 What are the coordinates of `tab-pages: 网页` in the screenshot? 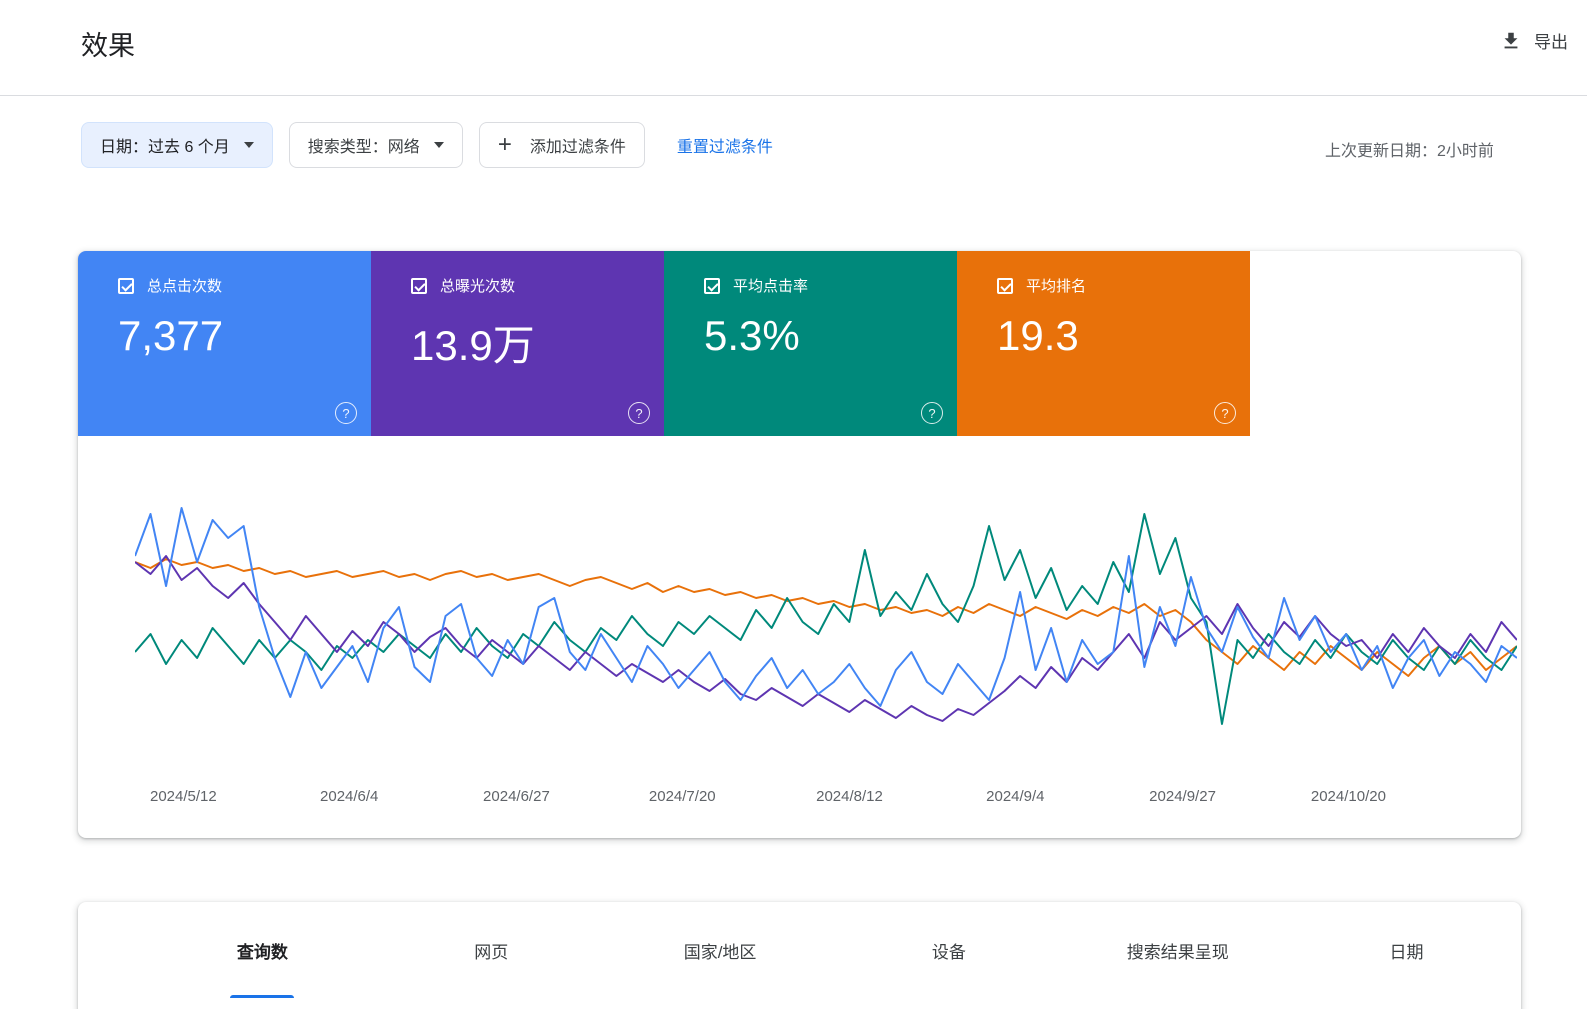 It's located at (491, 950).